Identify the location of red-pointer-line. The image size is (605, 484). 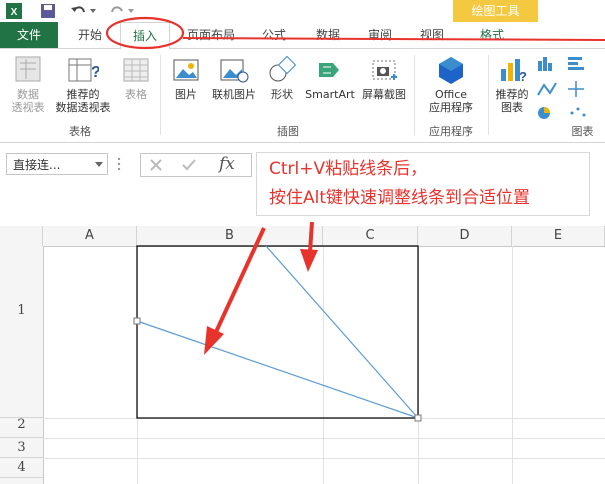
(393, 39).